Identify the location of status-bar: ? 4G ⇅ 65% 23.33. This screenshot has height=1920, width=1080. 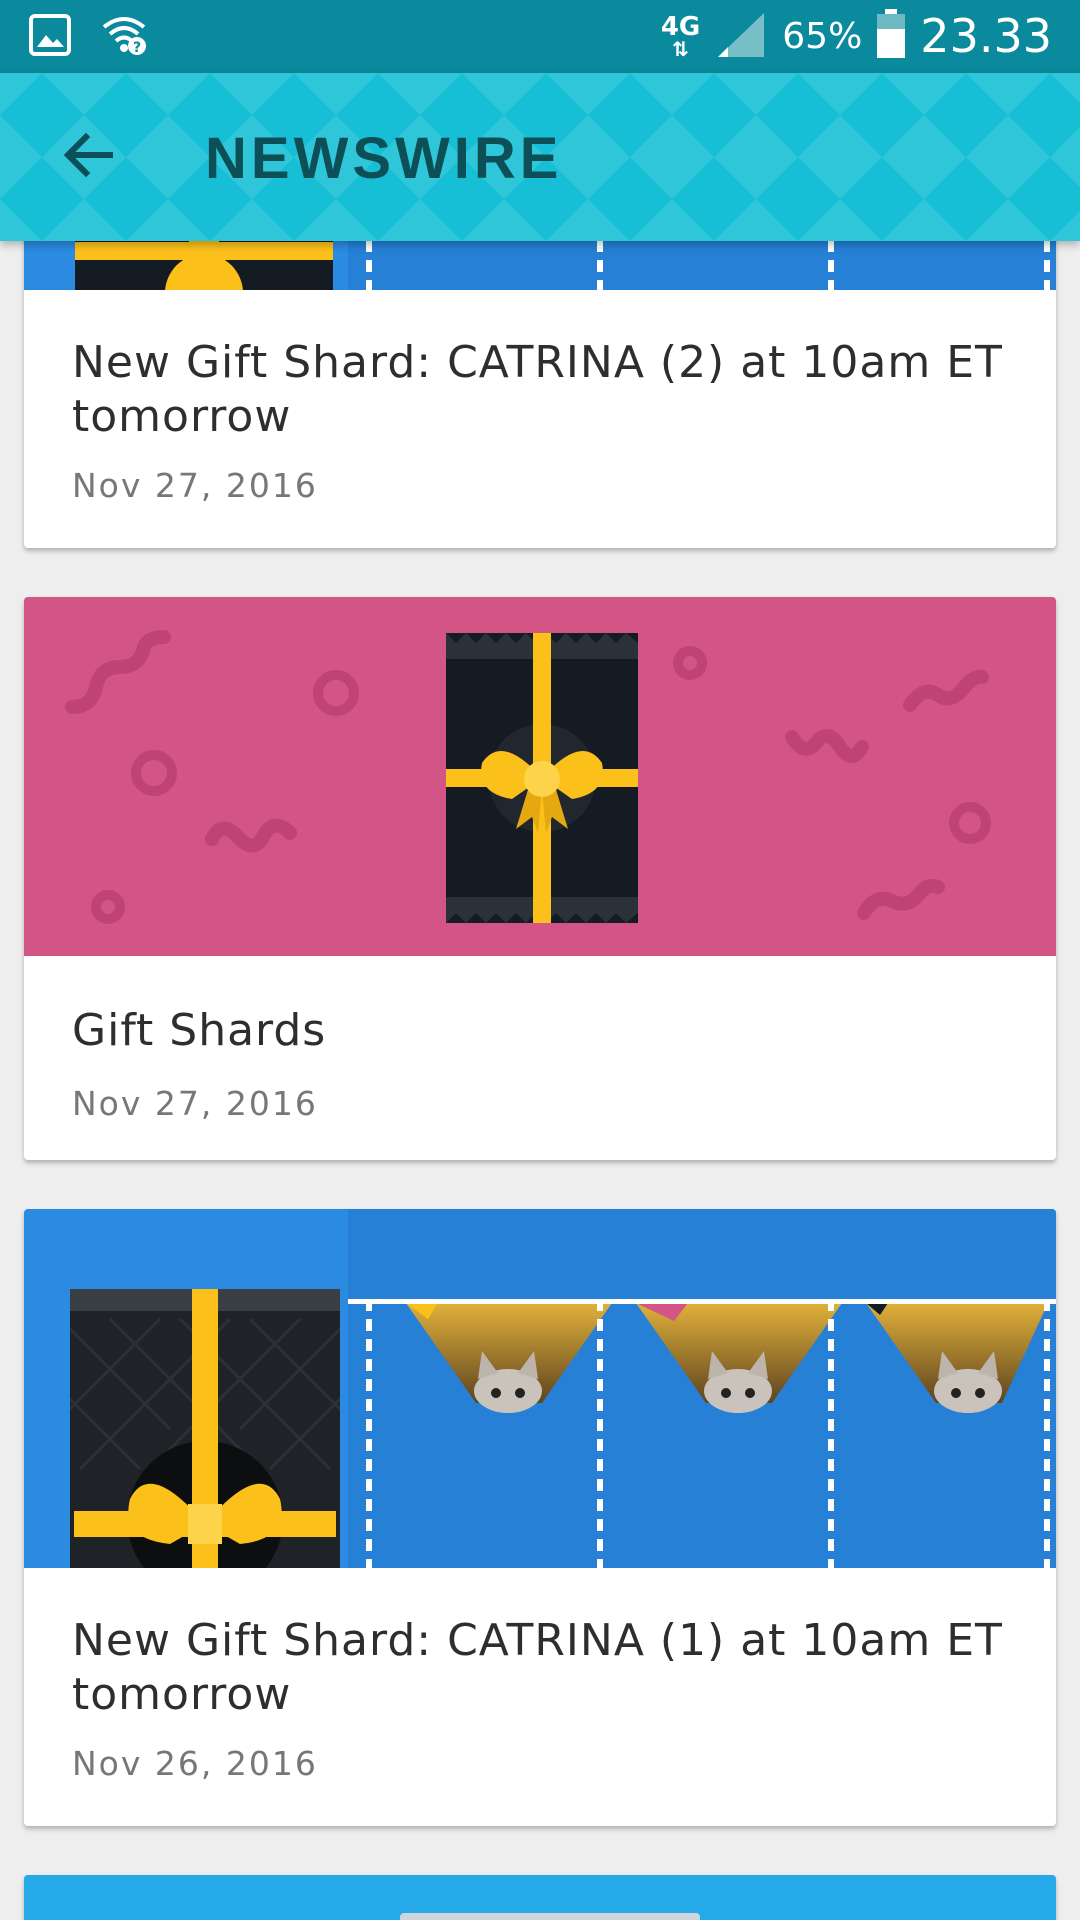
(540, 36).